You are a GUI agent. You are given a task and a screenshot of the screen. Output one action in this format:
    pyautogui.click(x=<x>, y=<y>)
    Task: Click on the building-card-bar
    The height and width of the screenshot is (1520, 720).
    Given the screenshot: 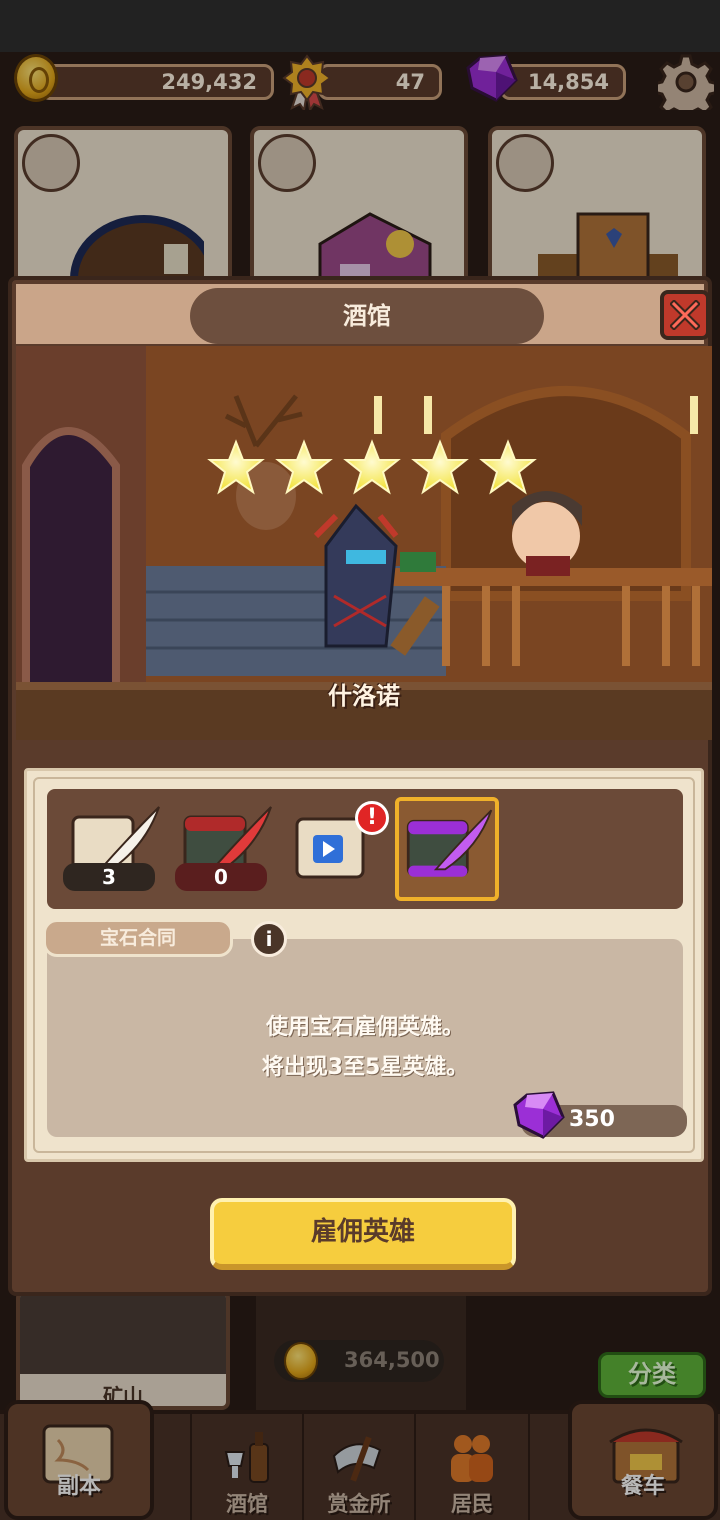 What is the action you would take?
    pyautogui.click(x=123, y=211)
    